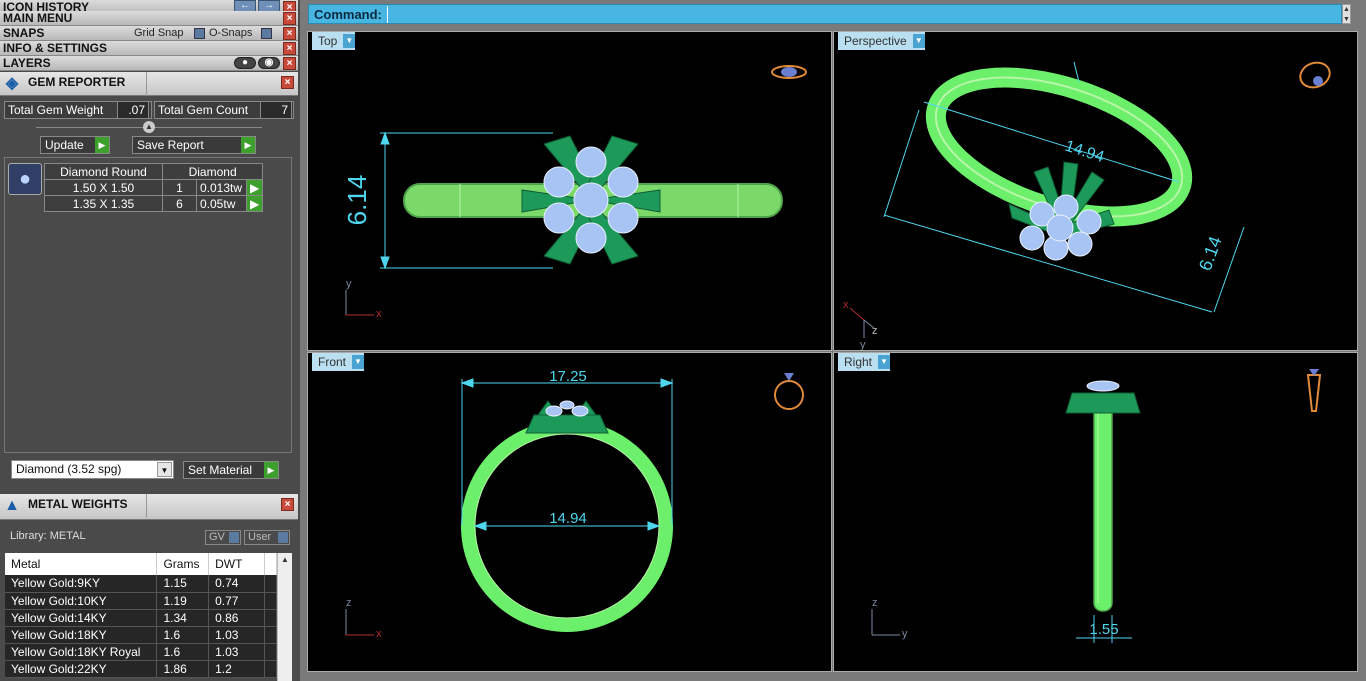 This screenshot has width=1366, height=681. Describe the element at coordinates (12, 505) in the screenshot. I see `metal-weights-icon: ▲` at that location.